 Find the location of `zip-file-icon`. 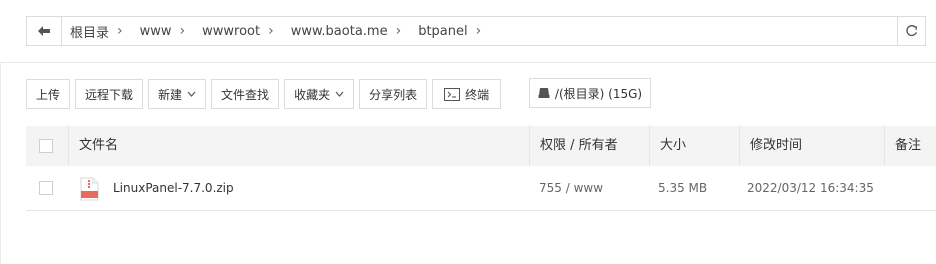

zip-file-icon is located at coordinates (89, 189).